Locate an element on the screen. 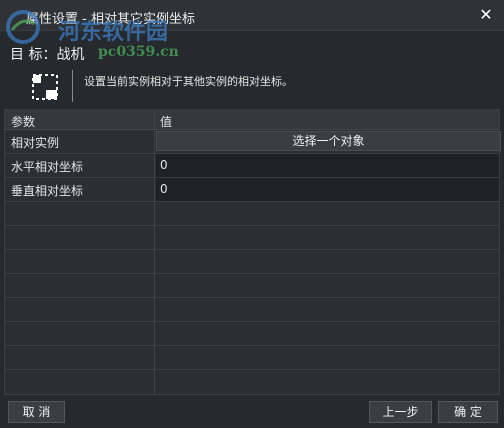  watermark-url: pc0359.cn is located at coordinates (138, 52).